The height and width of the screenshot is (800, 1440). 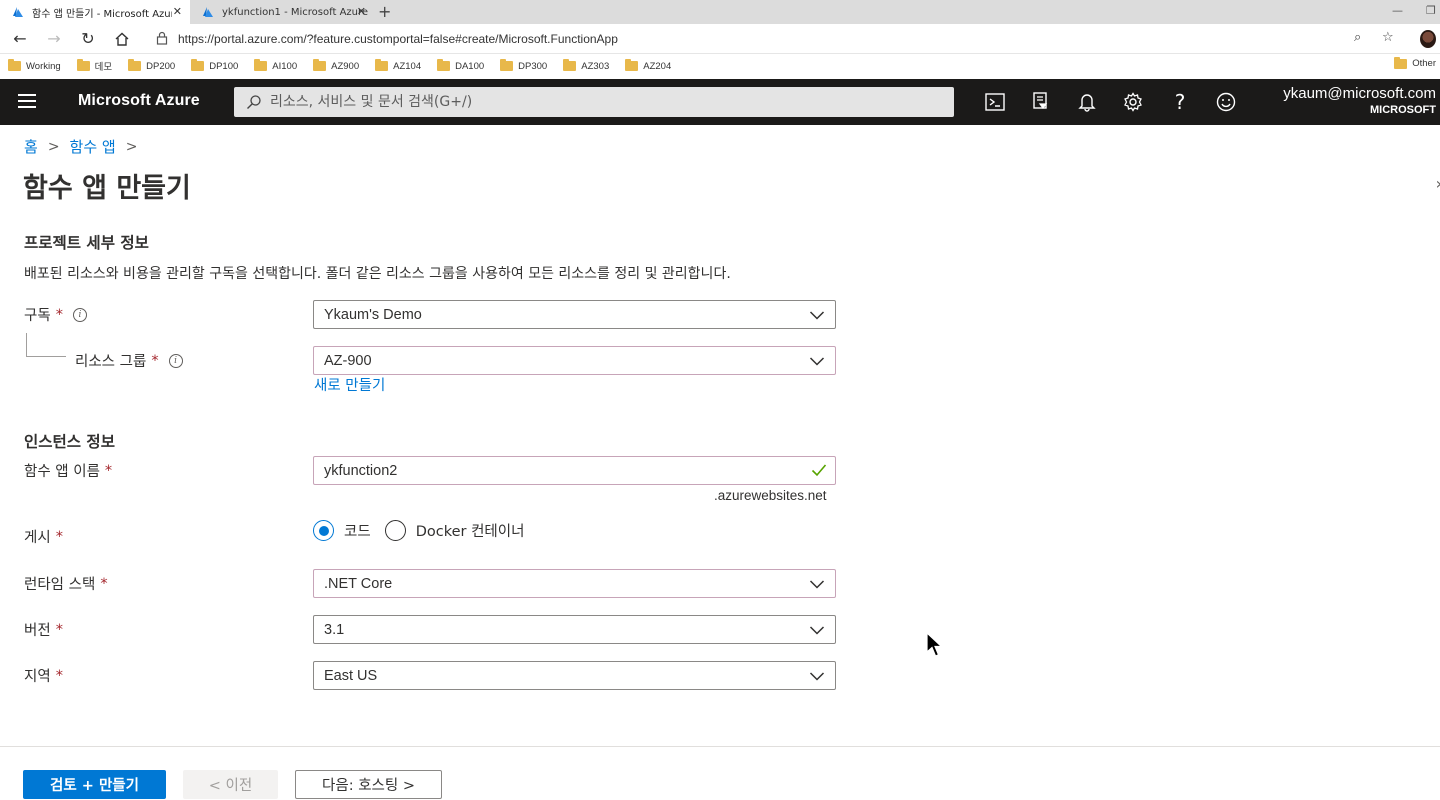 I want to click on account-tenant: MICROSOFT, so click(x=1403, y=110).